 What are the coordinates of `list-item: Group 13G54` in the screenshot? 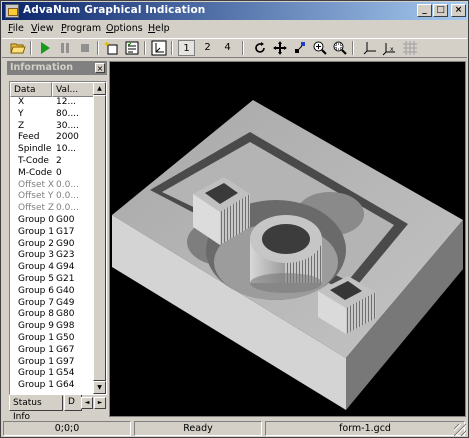 It's located at (52, 374).